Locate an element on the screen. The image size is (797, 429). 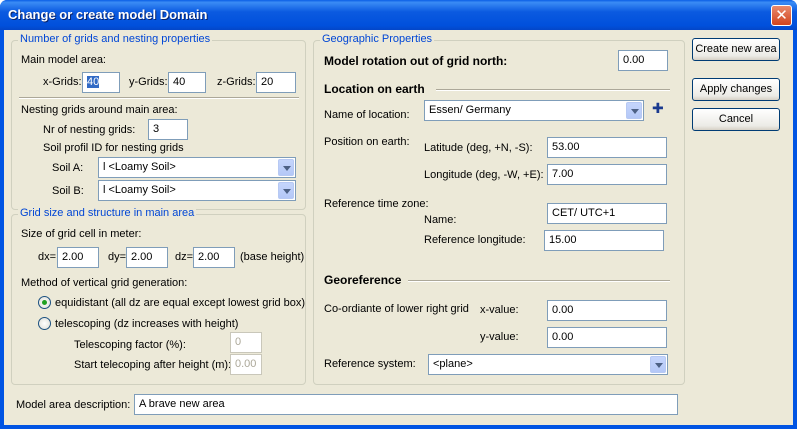
nr-nesting-label: Nr of nesting grids: is located at coordinates (89, 130).